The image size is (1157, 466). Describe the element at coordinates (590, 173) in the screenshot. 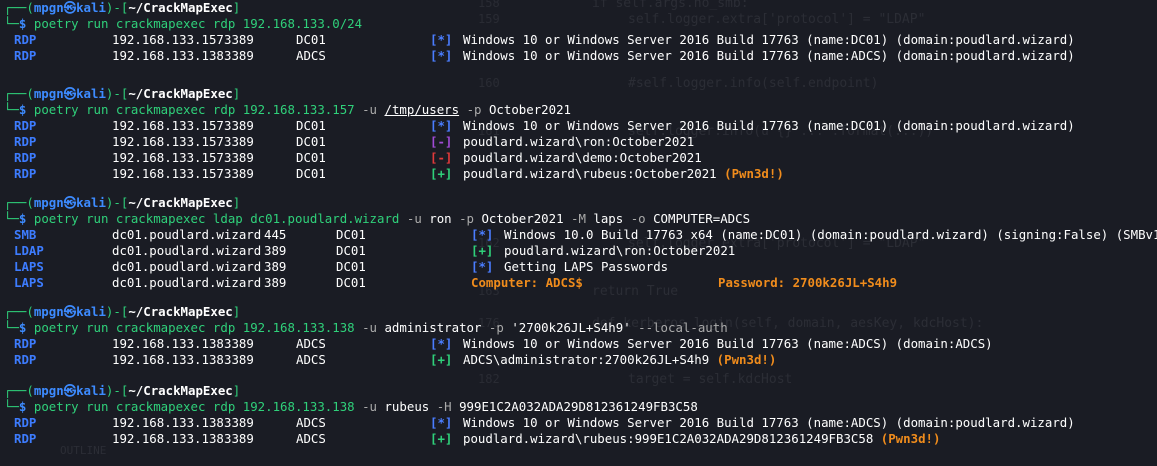

I see `message-text: poudlard.wizard\rubeus:October2021` at that location.